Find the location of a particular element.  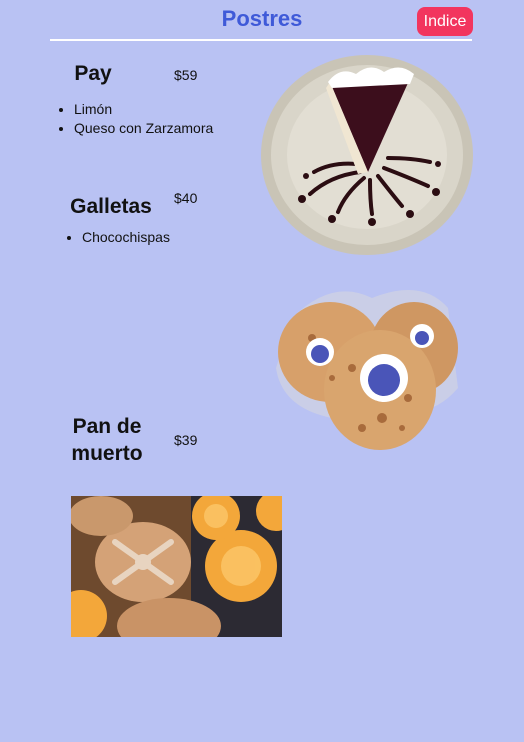

product-price: $39 is located at coordinates (186, 440).